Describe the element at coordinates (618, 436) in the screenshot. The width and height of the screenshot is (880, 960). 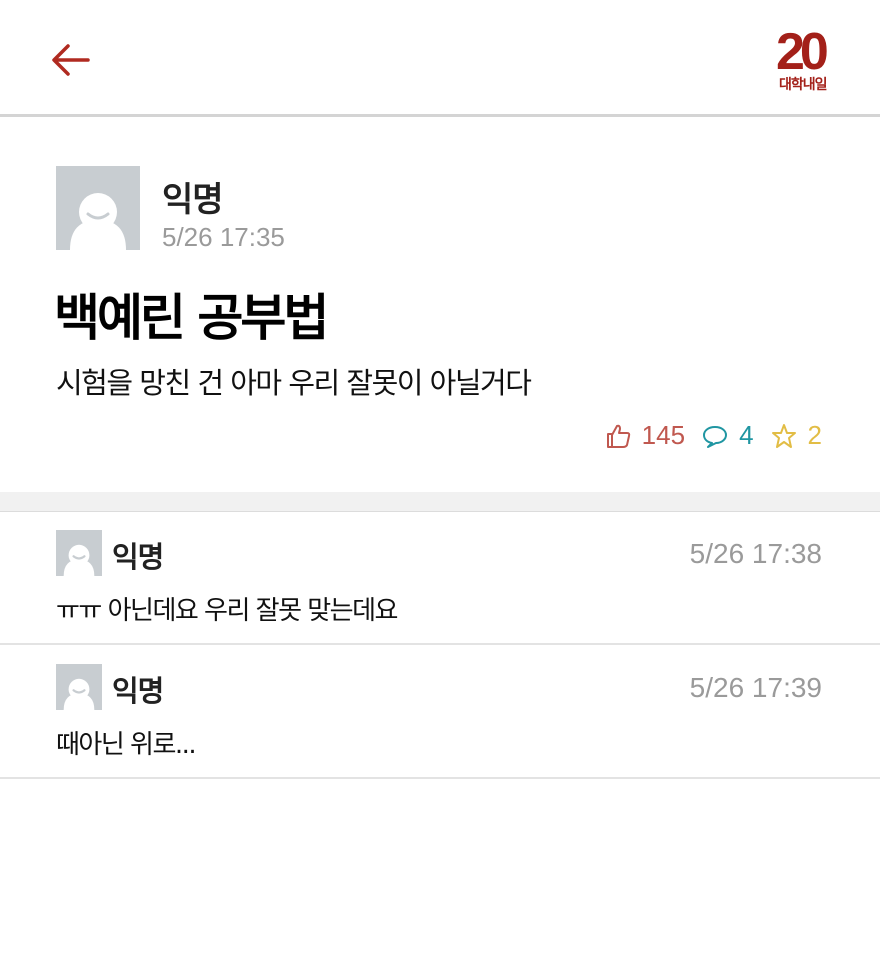
I see `thumbs-up-icon` at that location.